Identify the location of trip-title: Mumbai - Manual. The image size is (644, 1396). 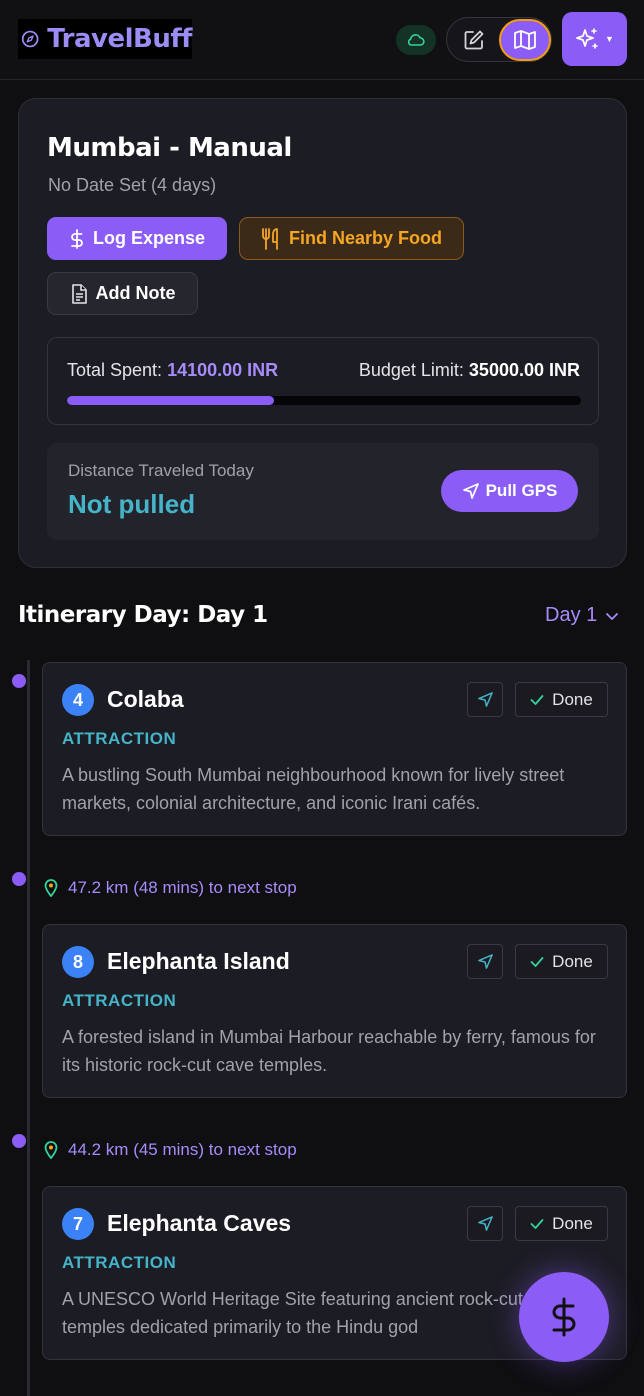
(169, 148).